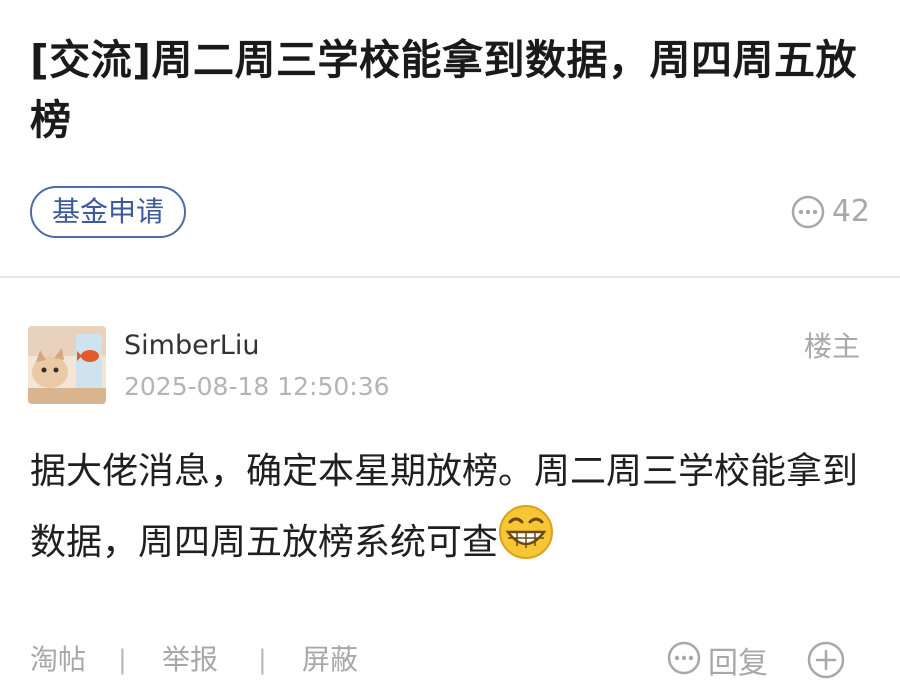 This screenshot has height=698, width=900. Describe the element at coordinates (684, 663) in the screenshot. I see `reply-bubble-icon` at that location.